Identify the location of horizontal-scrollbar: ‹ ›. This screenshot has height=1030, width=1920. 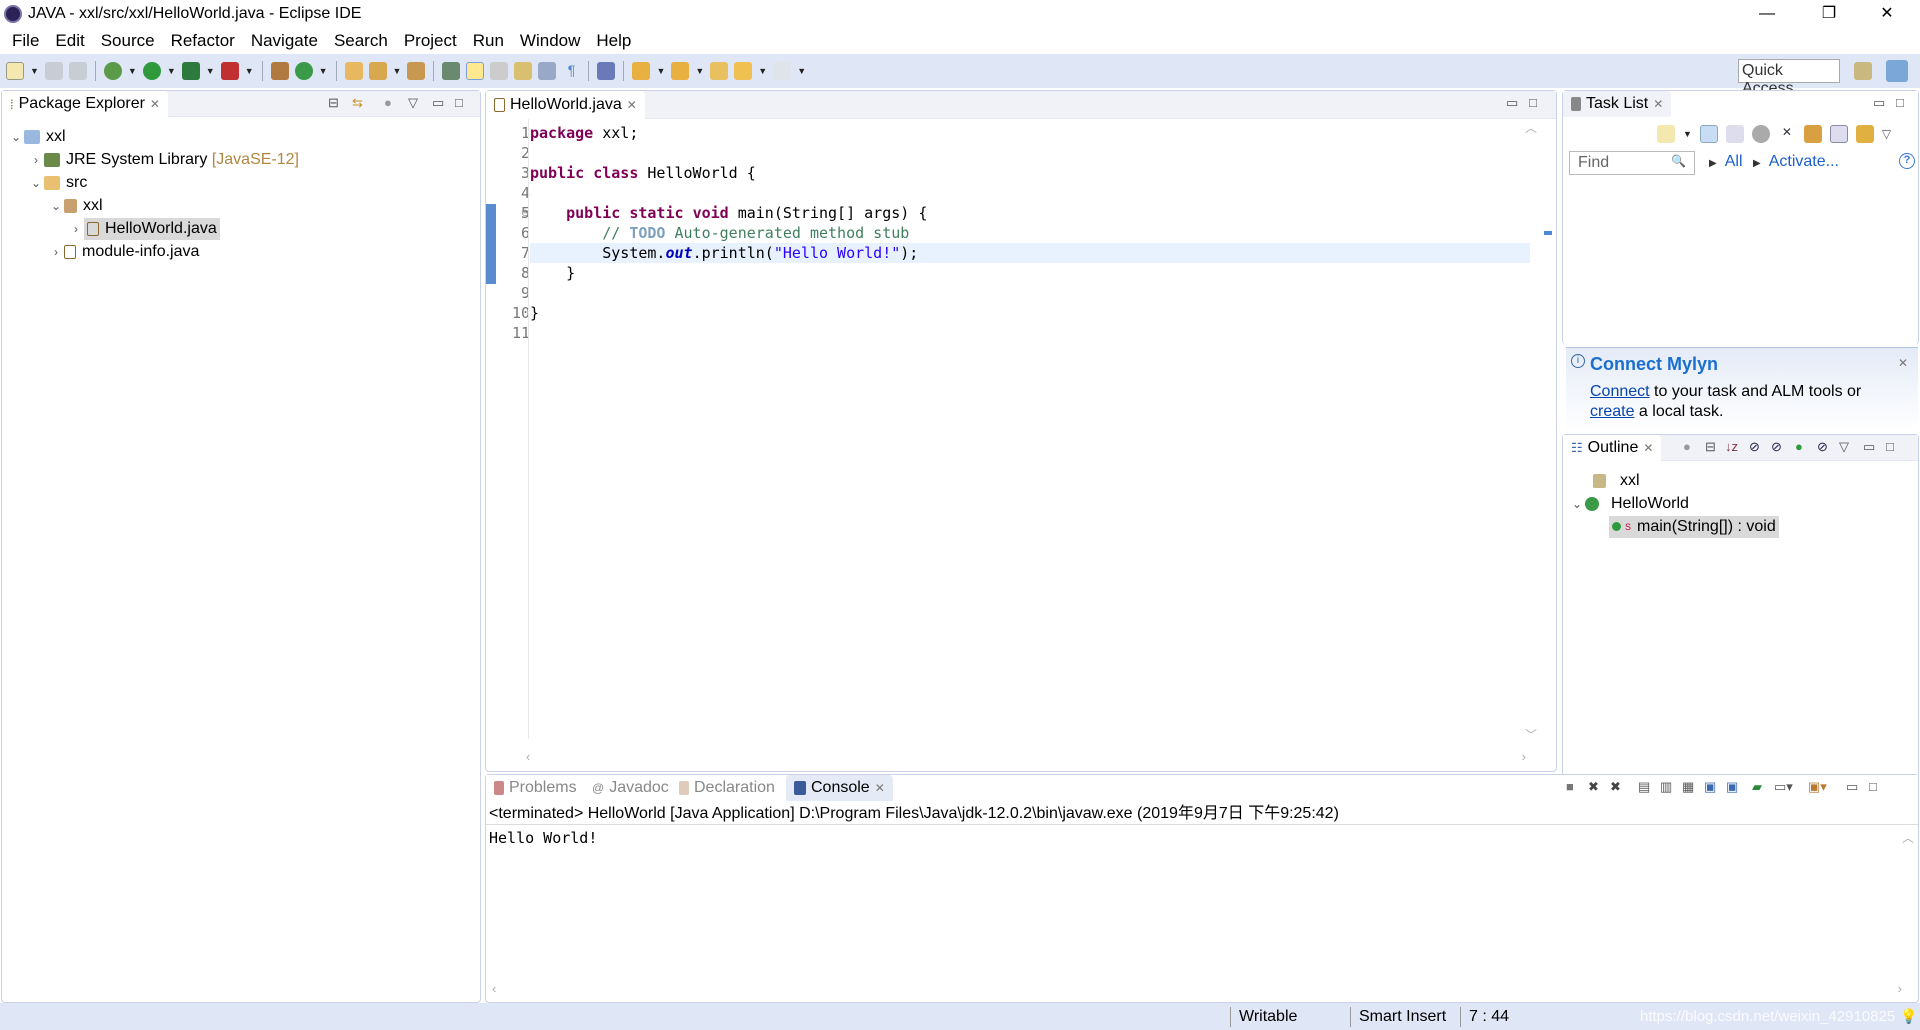
(1026, 758).